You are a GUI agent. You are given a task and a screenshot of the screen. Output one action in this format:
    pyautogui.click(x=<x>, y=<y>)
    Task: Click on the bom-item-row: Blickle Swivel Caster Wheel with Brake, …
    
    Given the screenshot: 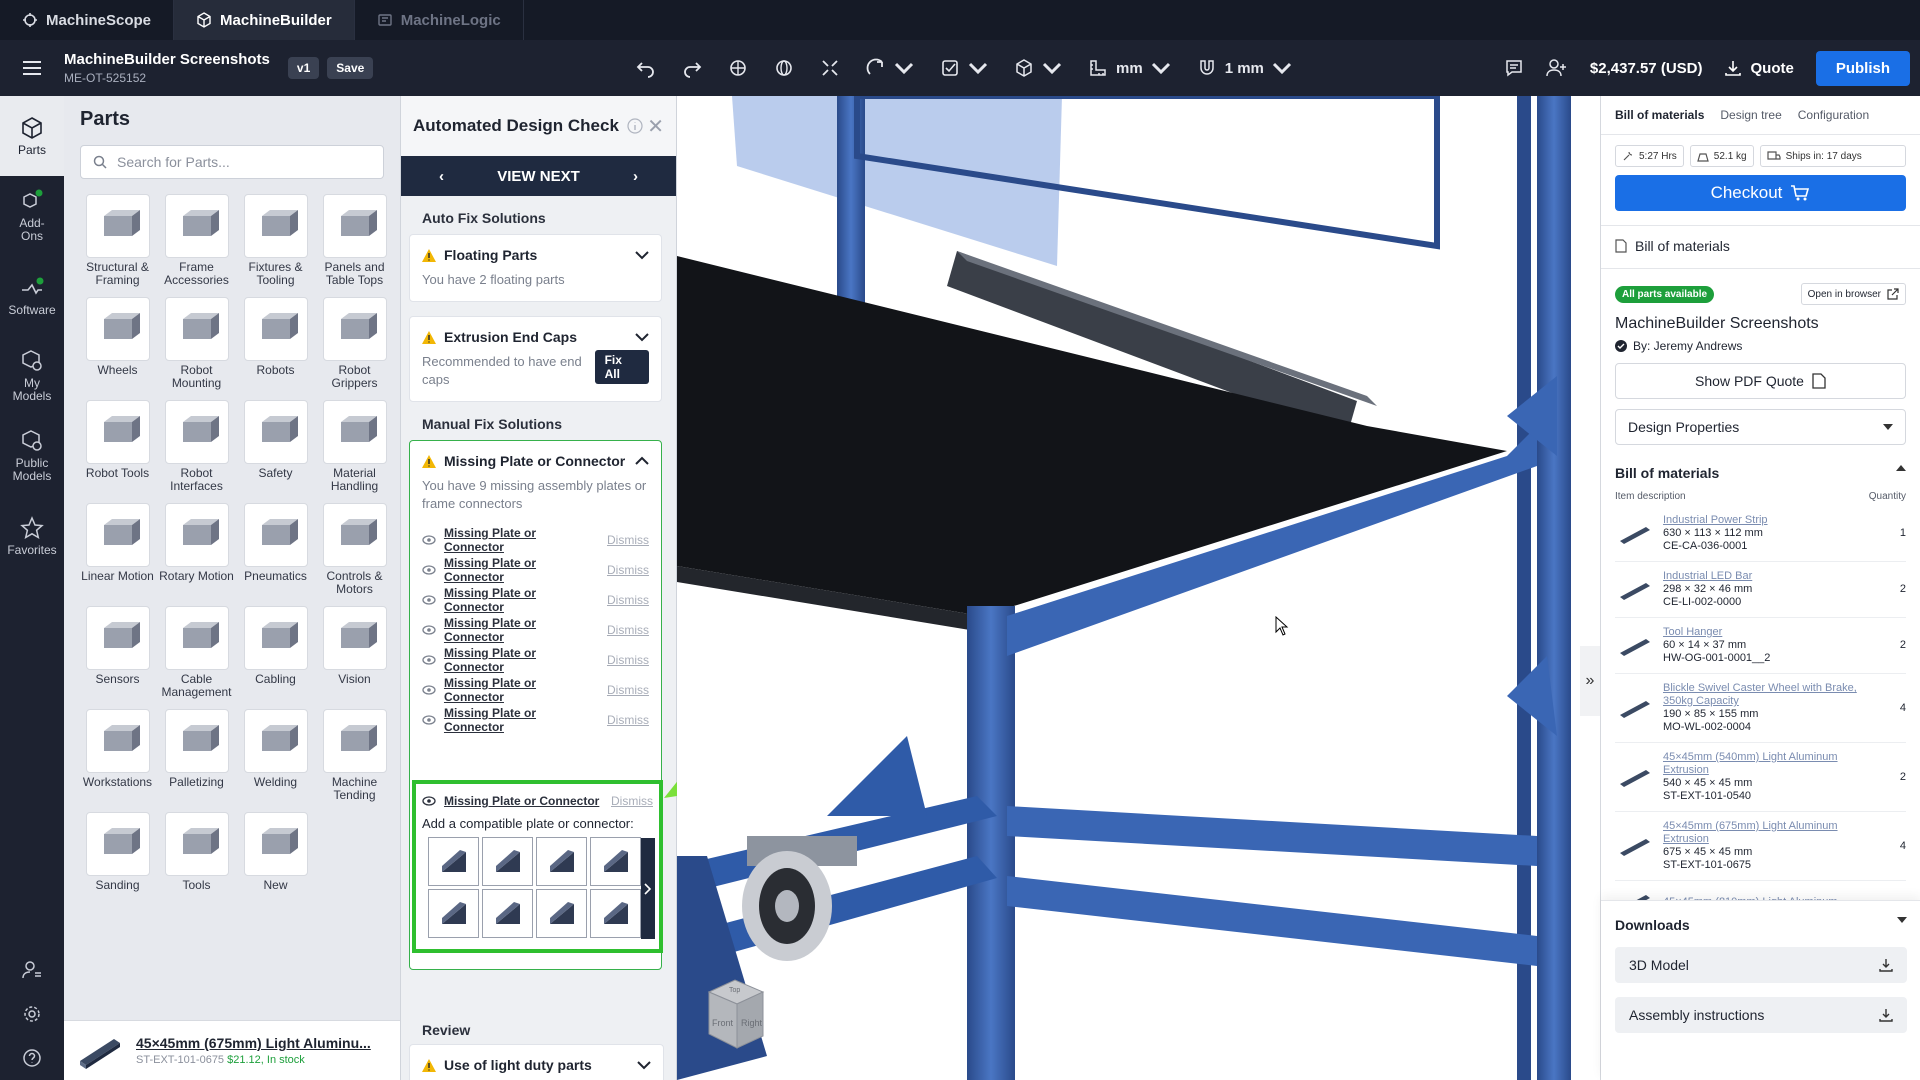 What is the action you would take?
    pyautogui.click(x=1760, y=708)
    